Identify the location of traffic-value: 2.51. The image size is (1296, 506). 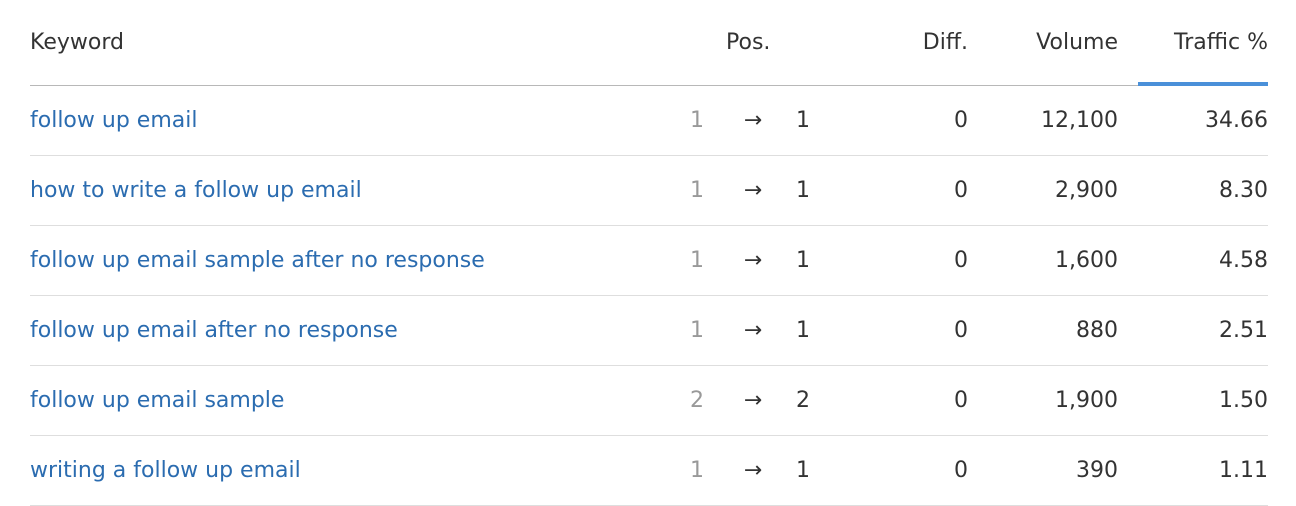
(1243, 330).